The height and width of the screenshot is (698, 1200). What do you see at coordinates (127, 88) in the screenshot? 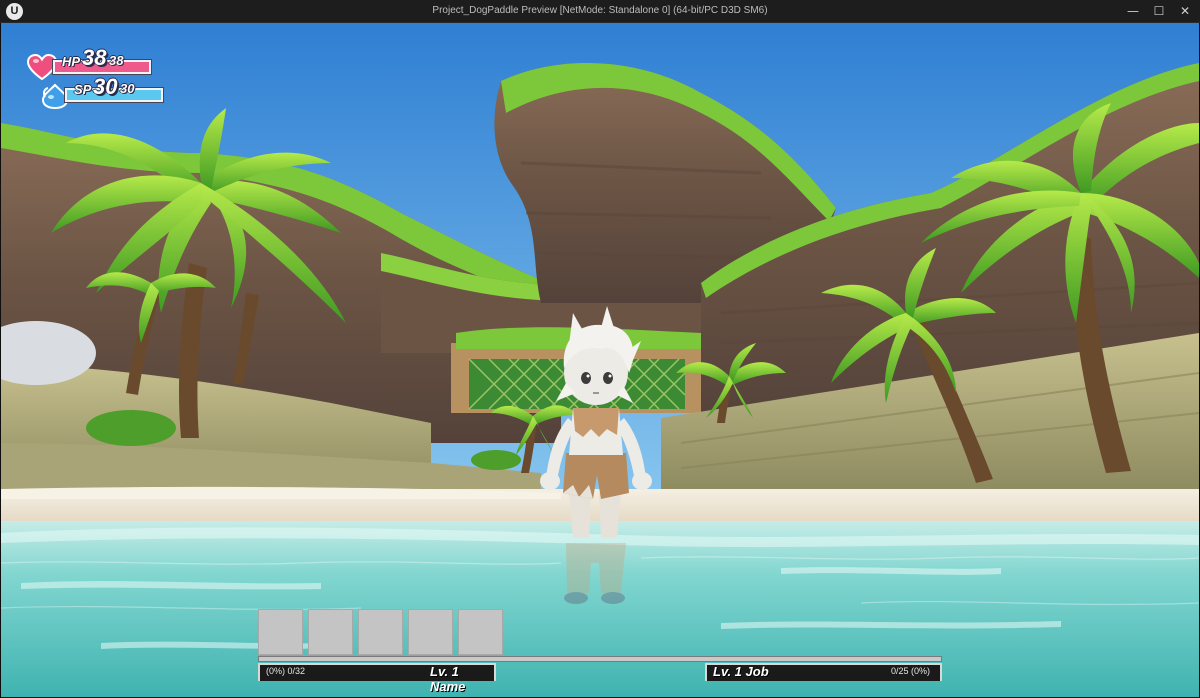
I see `sp-max: 30` at bounding box center [127, 88].